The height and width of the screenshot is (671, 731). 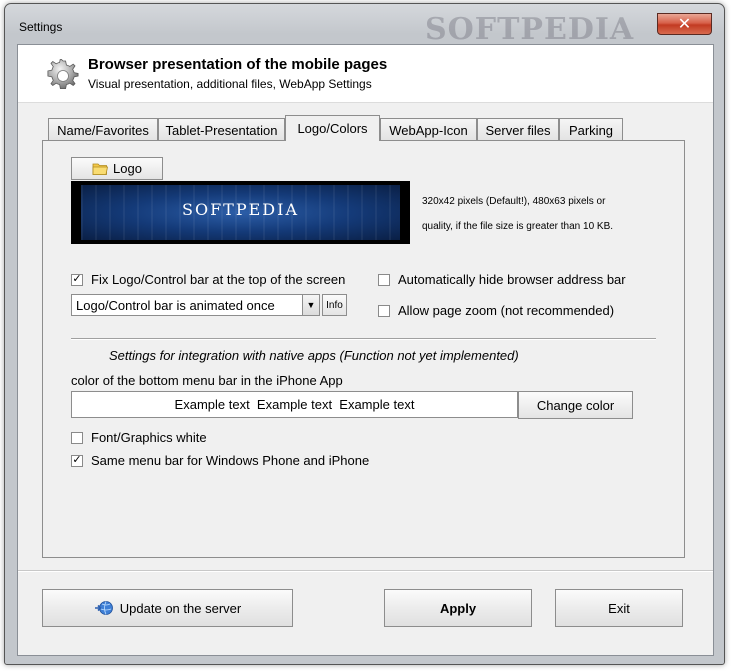 I want to click on logo-preview-text: SOFTPEDIA, so click(x=240, y=209).